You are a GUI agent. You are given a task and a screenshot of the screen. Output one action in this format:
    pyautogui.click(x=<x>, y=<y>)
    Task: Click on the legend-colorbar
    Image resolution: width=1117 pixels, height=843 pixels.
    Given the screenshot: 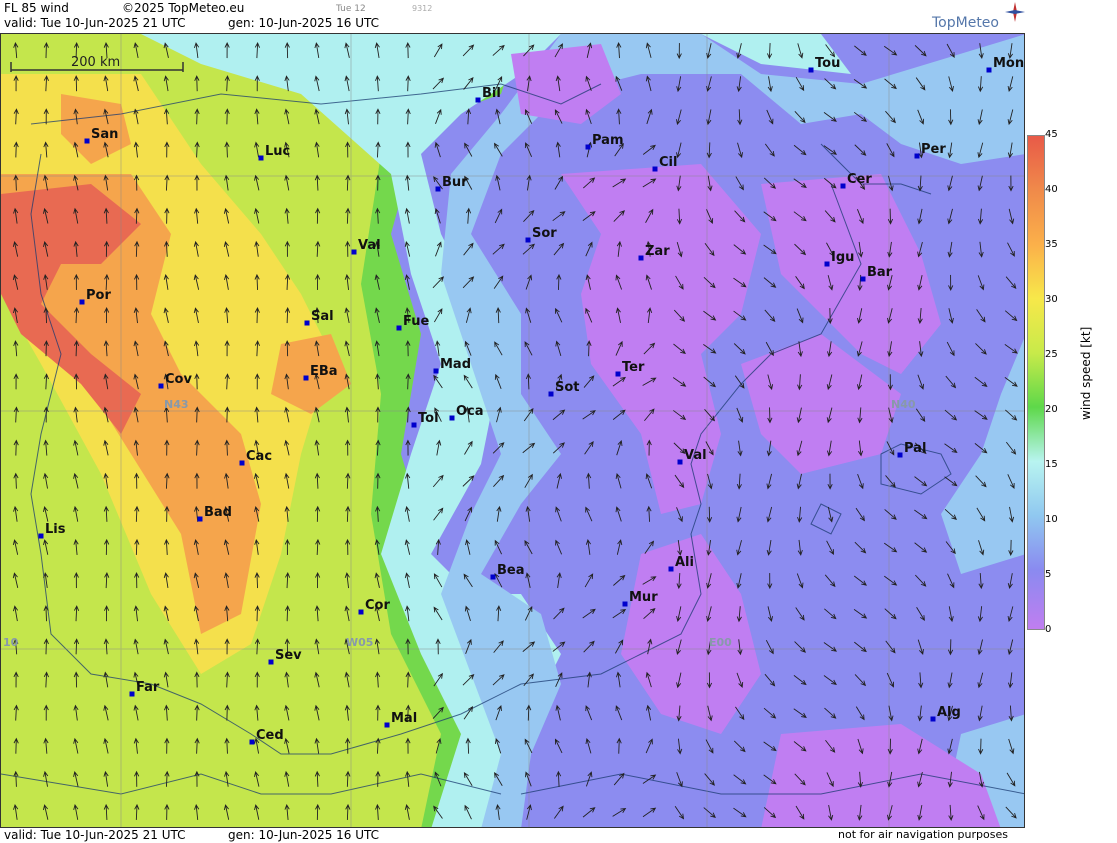 What is the action you would take?
    pyautogui.click(x=1036, y=382)
    